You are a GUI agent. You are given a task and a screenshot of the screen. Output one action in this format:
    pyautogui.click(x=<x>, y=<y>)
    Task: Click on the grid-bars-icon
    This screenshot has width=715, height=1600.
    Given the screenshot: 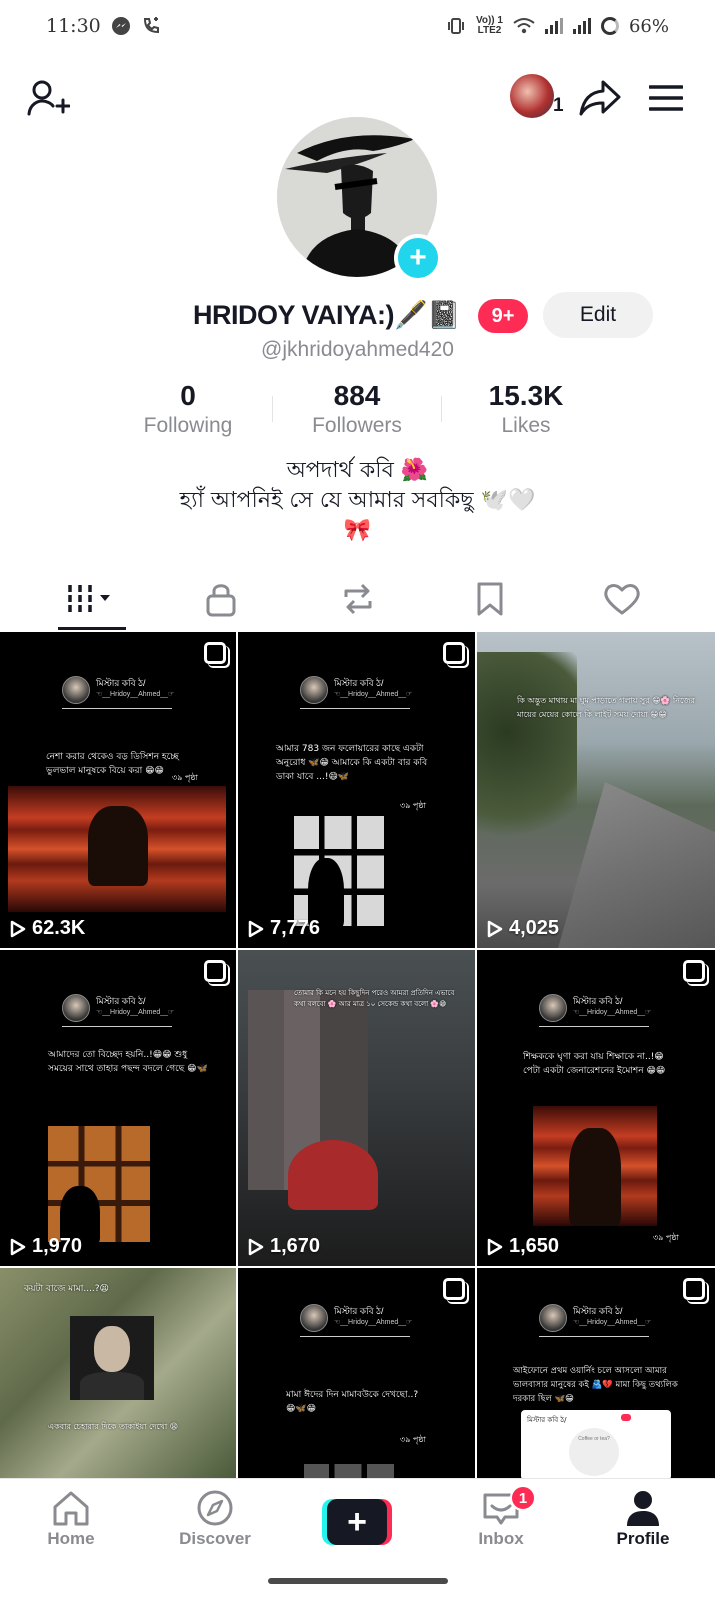 What is the action you would take?
    pyautogui.click(x=88, y=599)
    